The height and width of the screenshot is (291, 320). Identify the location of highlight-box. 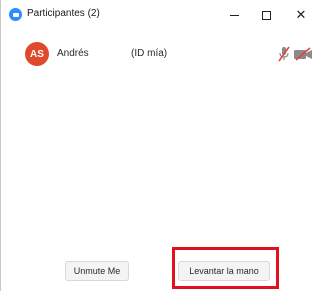
(225, 268).